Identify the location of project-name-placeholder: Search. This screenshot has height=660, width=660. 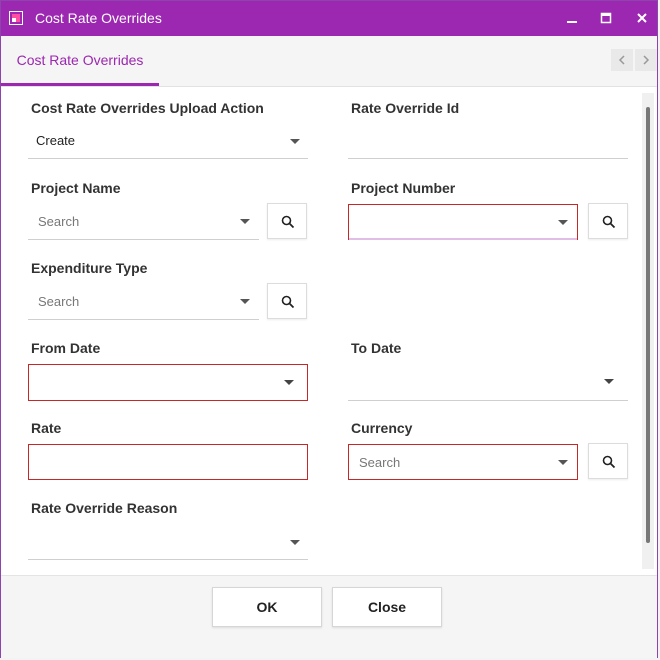
(59, 221).